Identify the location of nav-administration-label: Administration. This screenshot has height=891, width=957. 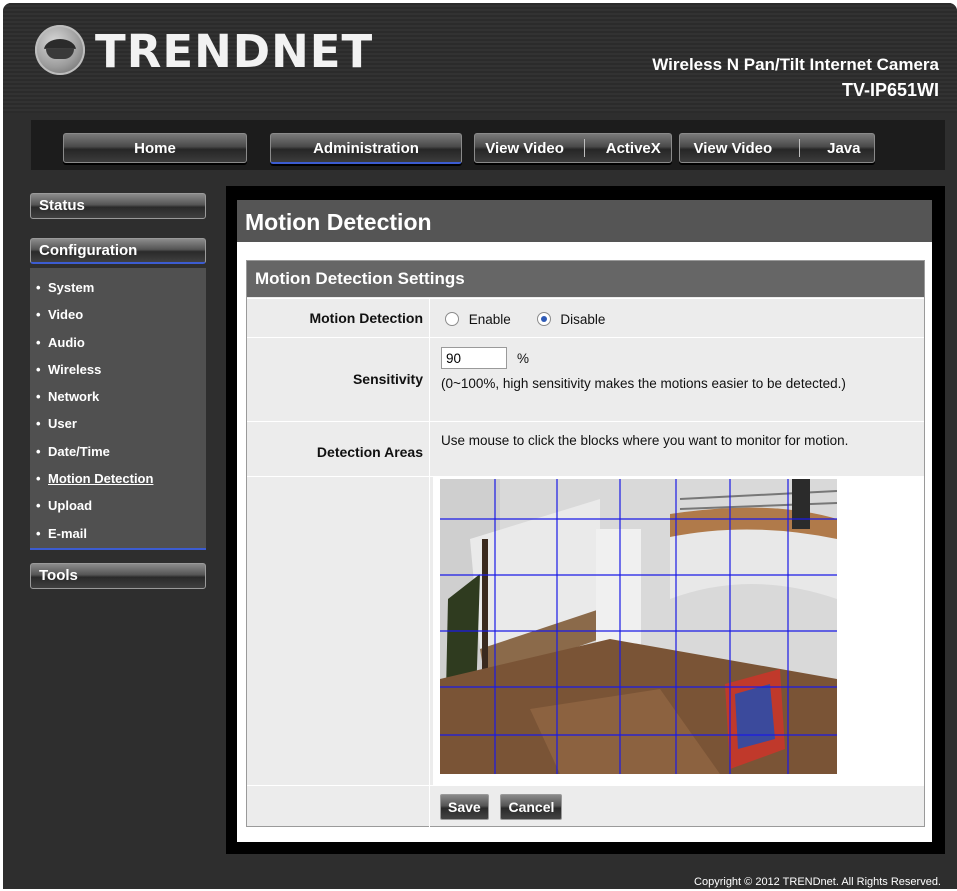
(366, 148).